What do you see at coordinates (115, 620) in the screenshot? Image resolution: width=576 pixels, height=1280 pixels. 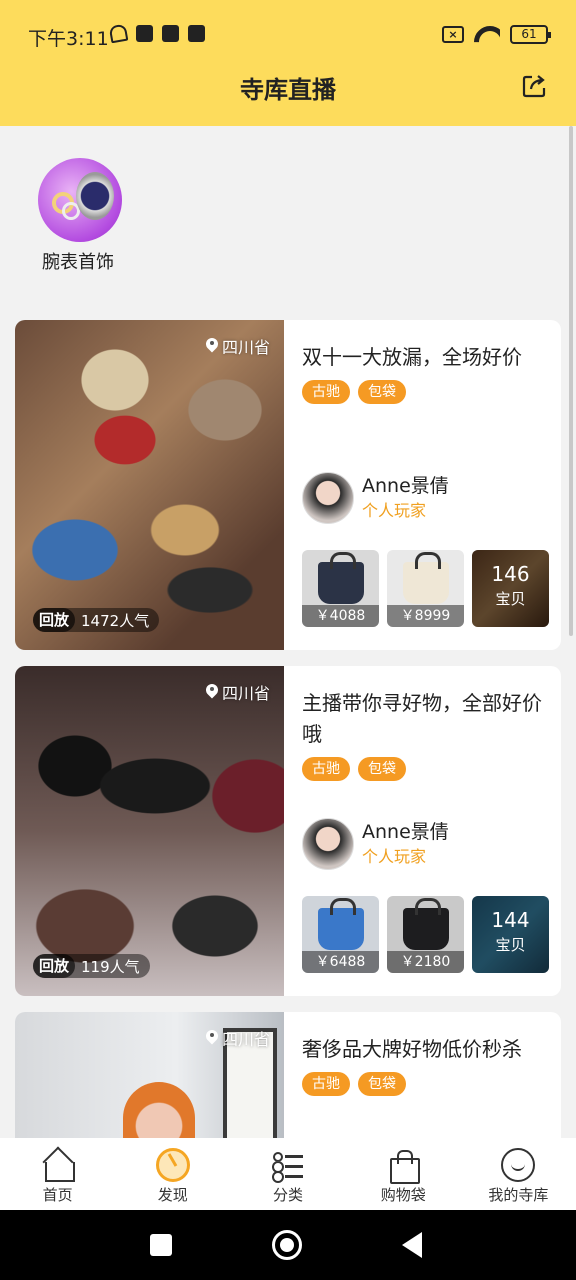 I see `popularity-count: 1472人气` at bounding box center [115, 620].